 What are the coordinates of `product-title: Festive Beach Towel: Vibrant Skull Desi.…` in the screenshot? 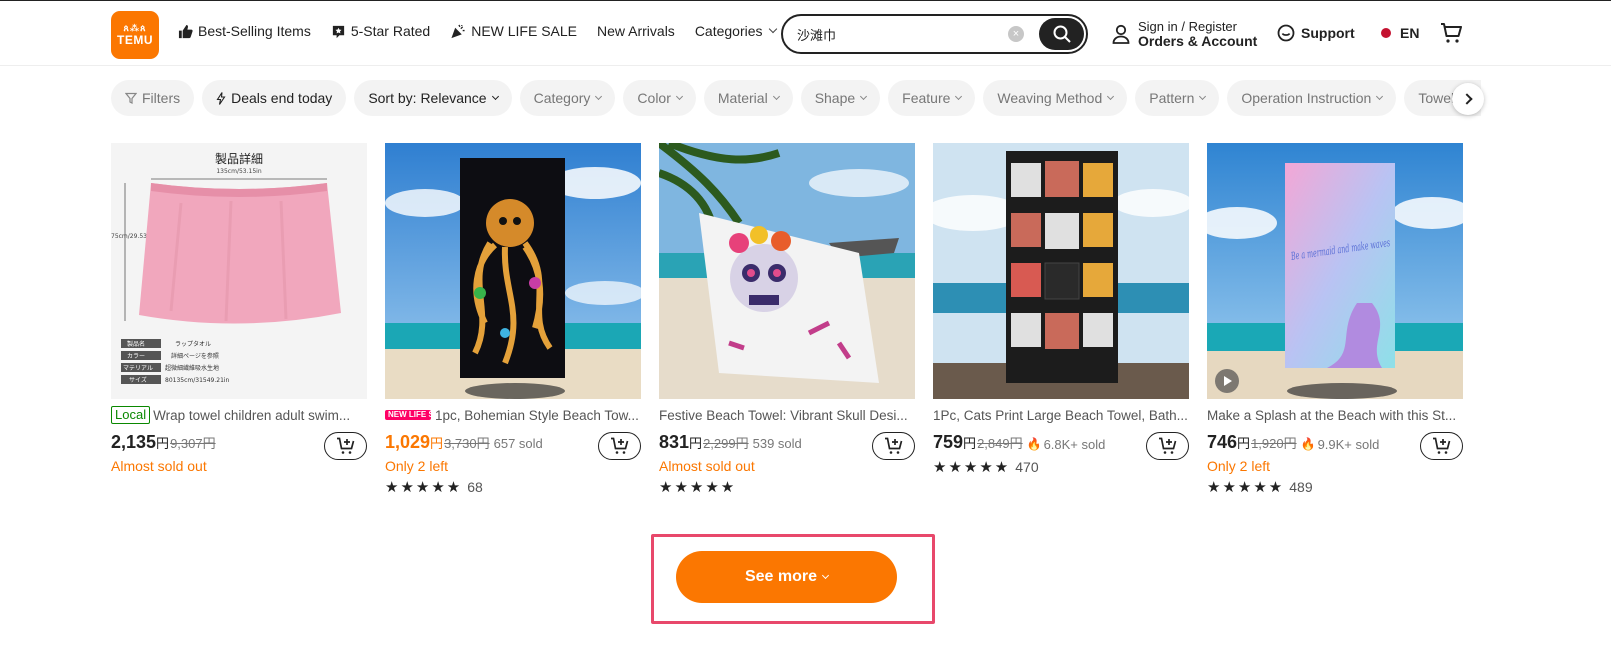 It's located at (787, 415).